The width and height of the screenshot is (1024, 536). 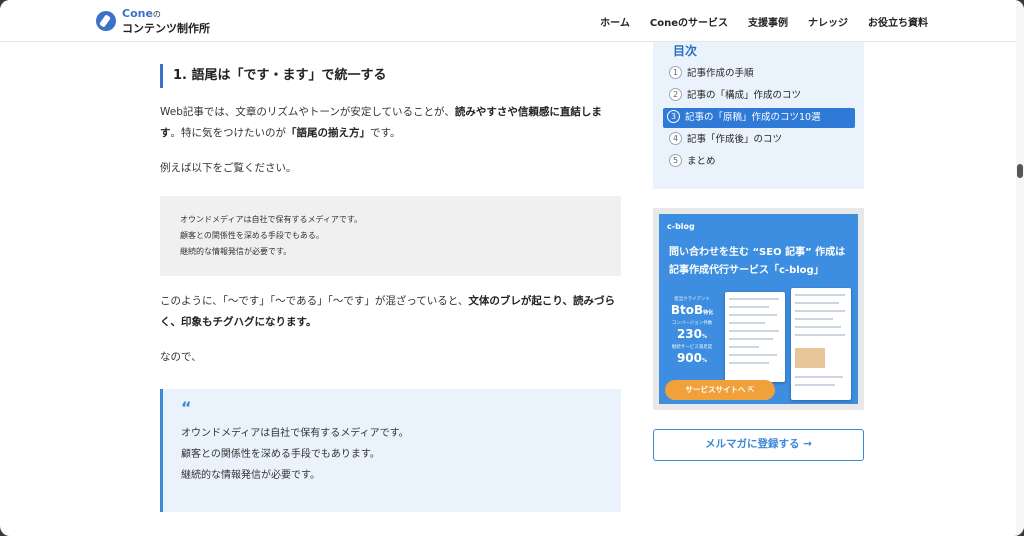 I want to click on cblog-logo: c-blog, so click(x=681, y=226).